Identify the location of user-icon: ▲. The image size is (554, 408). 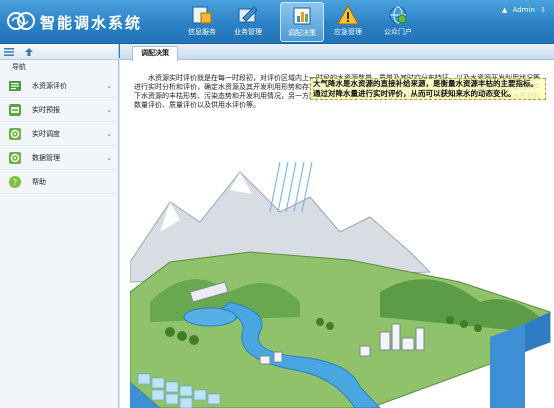
(504, 10).